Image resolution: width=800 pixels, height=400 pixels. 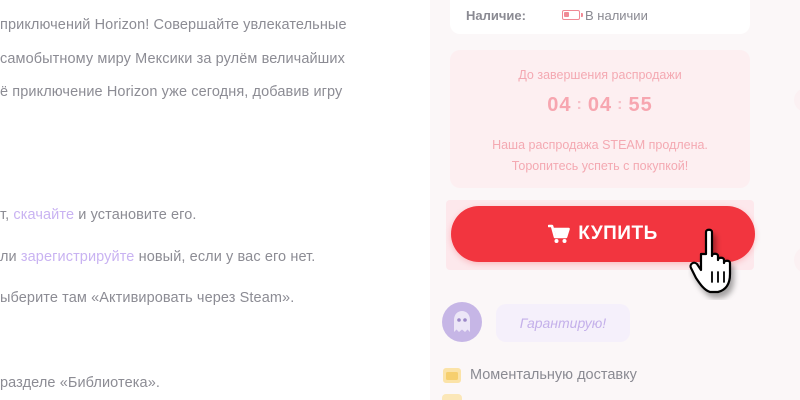 I want to click on article-line-download: т, скачайте и установите его., so click(x=98, y=215).